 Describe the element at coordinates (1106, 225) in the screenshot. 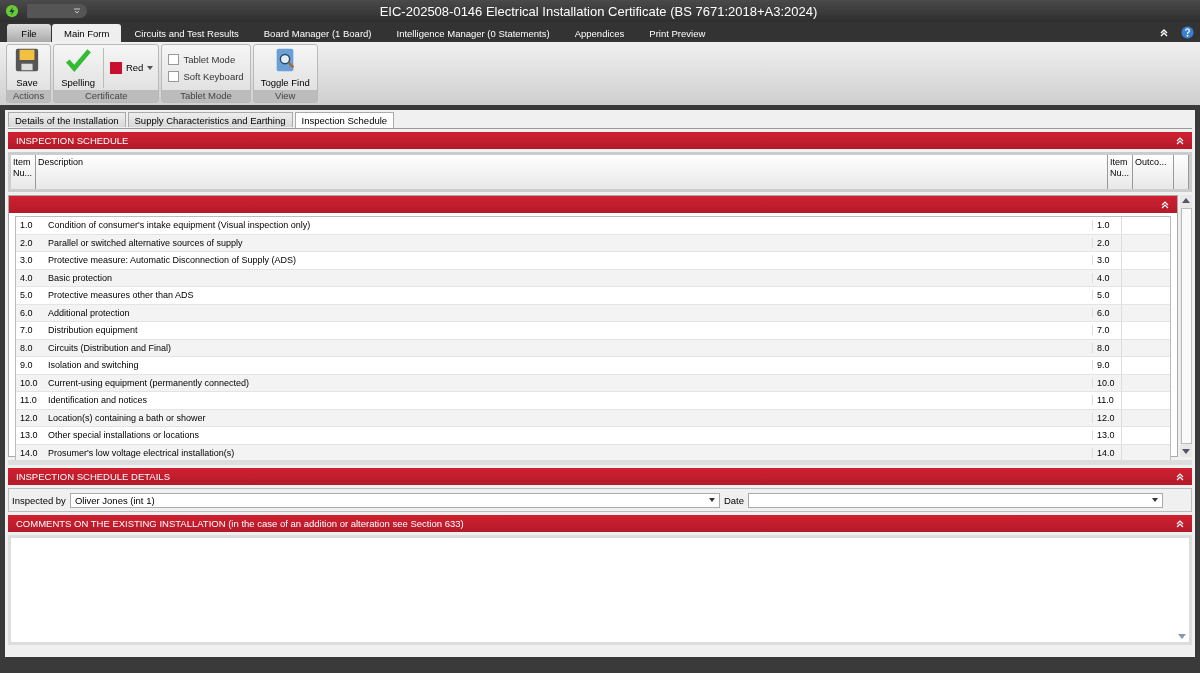

I see `table-cell: 1.0` at that location.